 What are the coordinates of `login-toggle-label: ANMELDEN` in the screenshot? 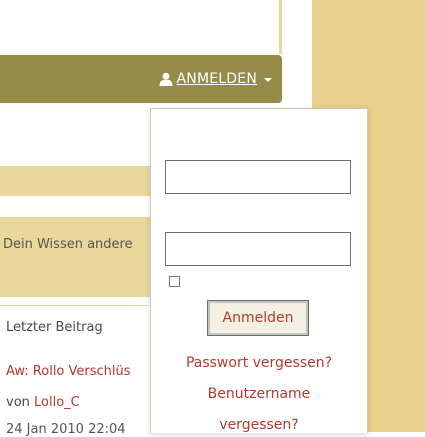 It's located at (216, 79).